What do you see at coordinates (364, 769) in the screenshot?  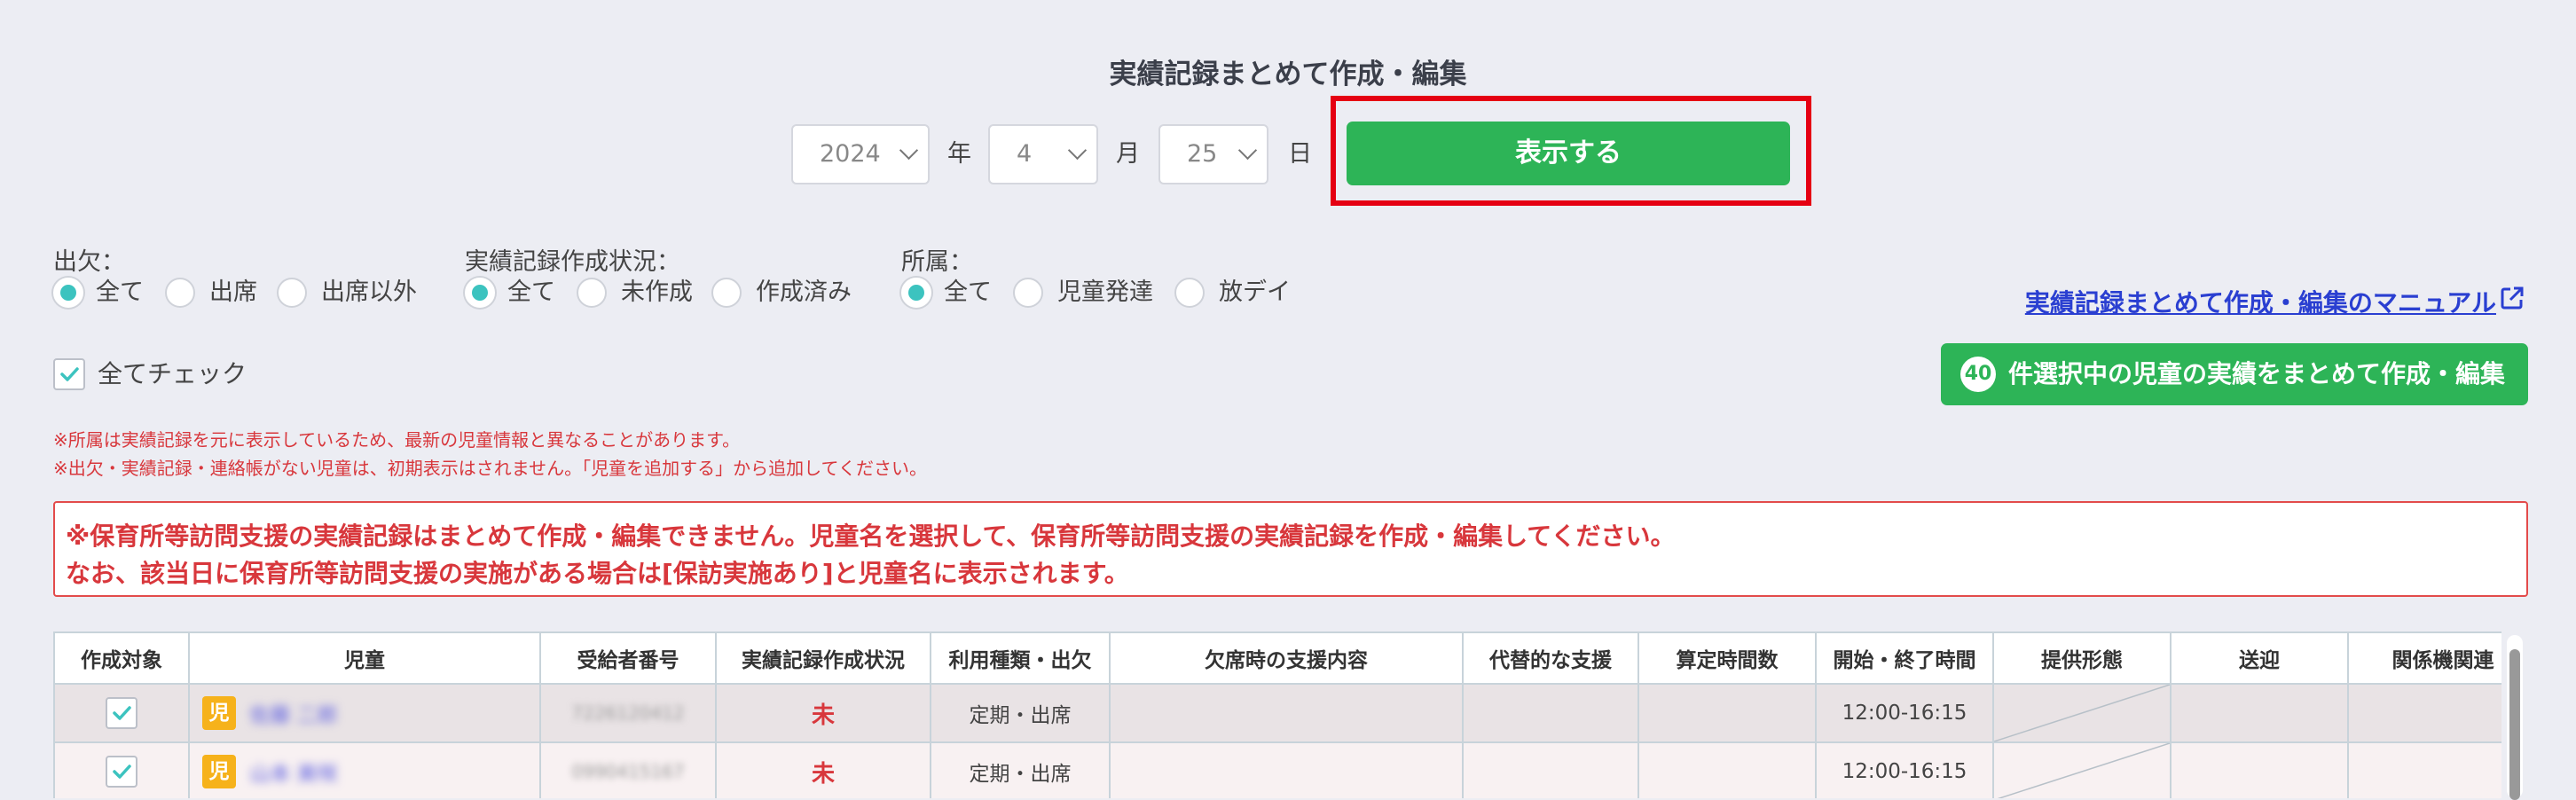 I see `child-cell: 児 山本 美咲` at bounding box center [364, 769].